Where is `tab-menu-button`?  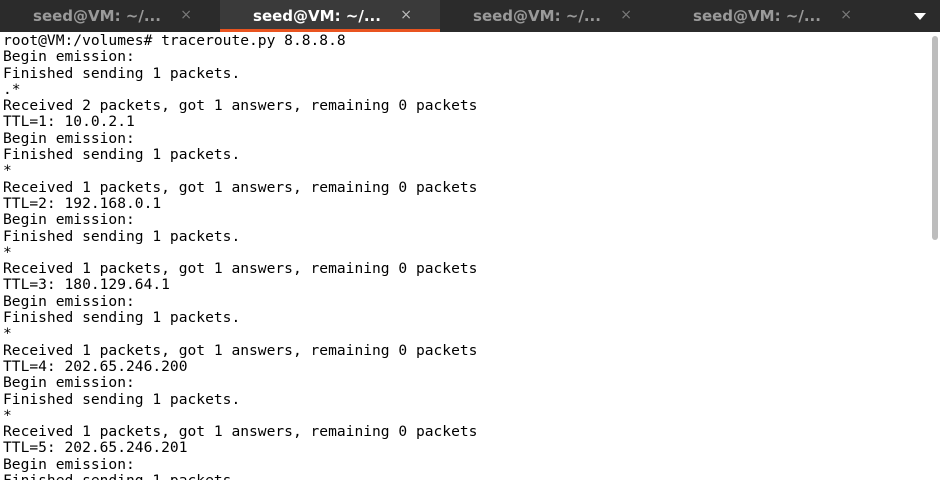
tab-menu-button is located at coordinates (920, 16).